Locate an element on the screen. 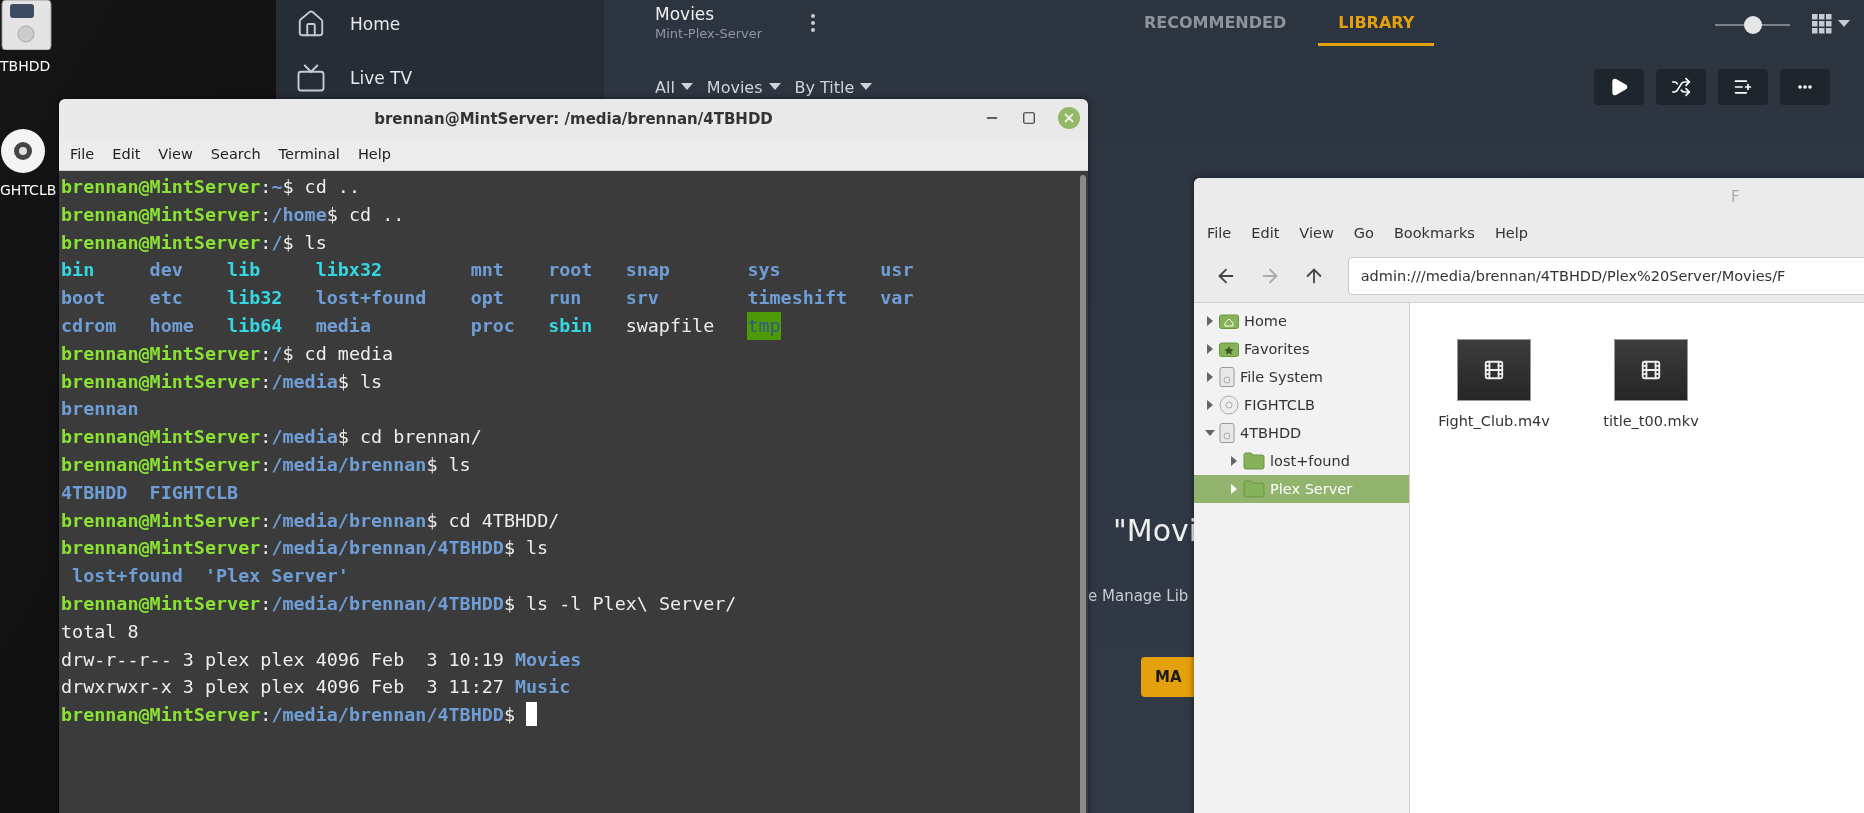 The image size is (1864, 813). file-entry: dev is located at coordinates (166, 270).